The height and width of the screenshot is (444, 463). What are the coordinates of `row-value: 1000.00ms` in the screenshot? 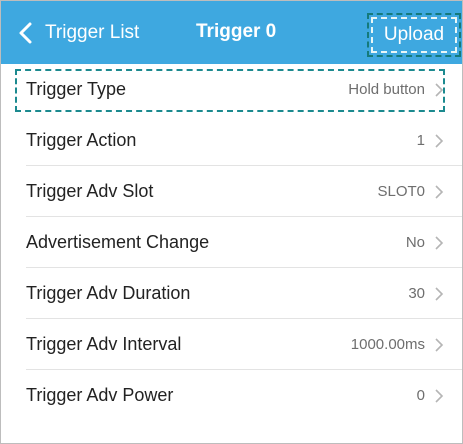 It's located at (387, 344).